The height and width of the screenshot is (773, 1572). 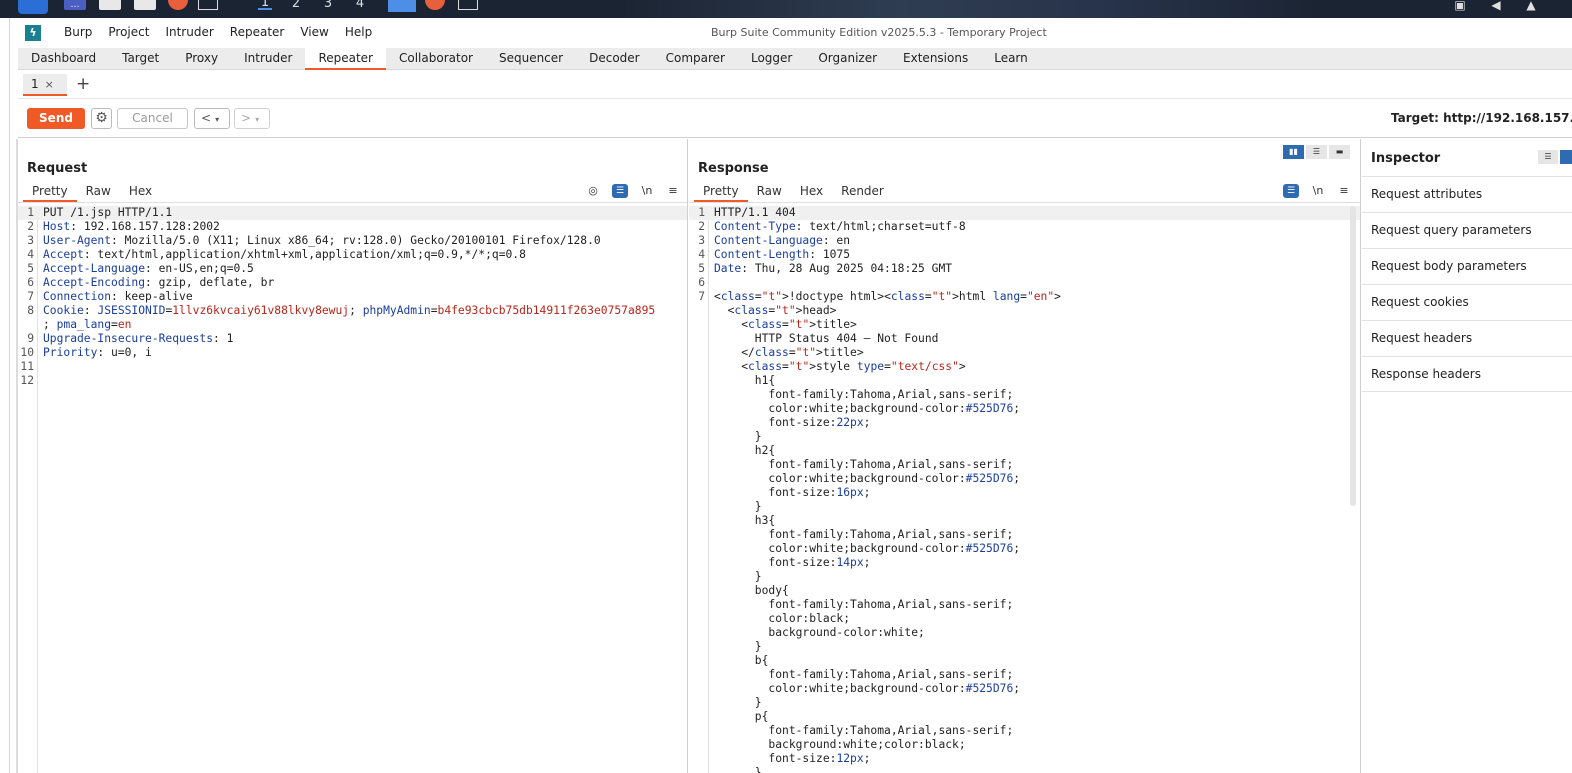 What do you see at coordinates (695, 58) in the screenshot?
I see `tab-comparer: Comparer` at bounding box center [695, 58].